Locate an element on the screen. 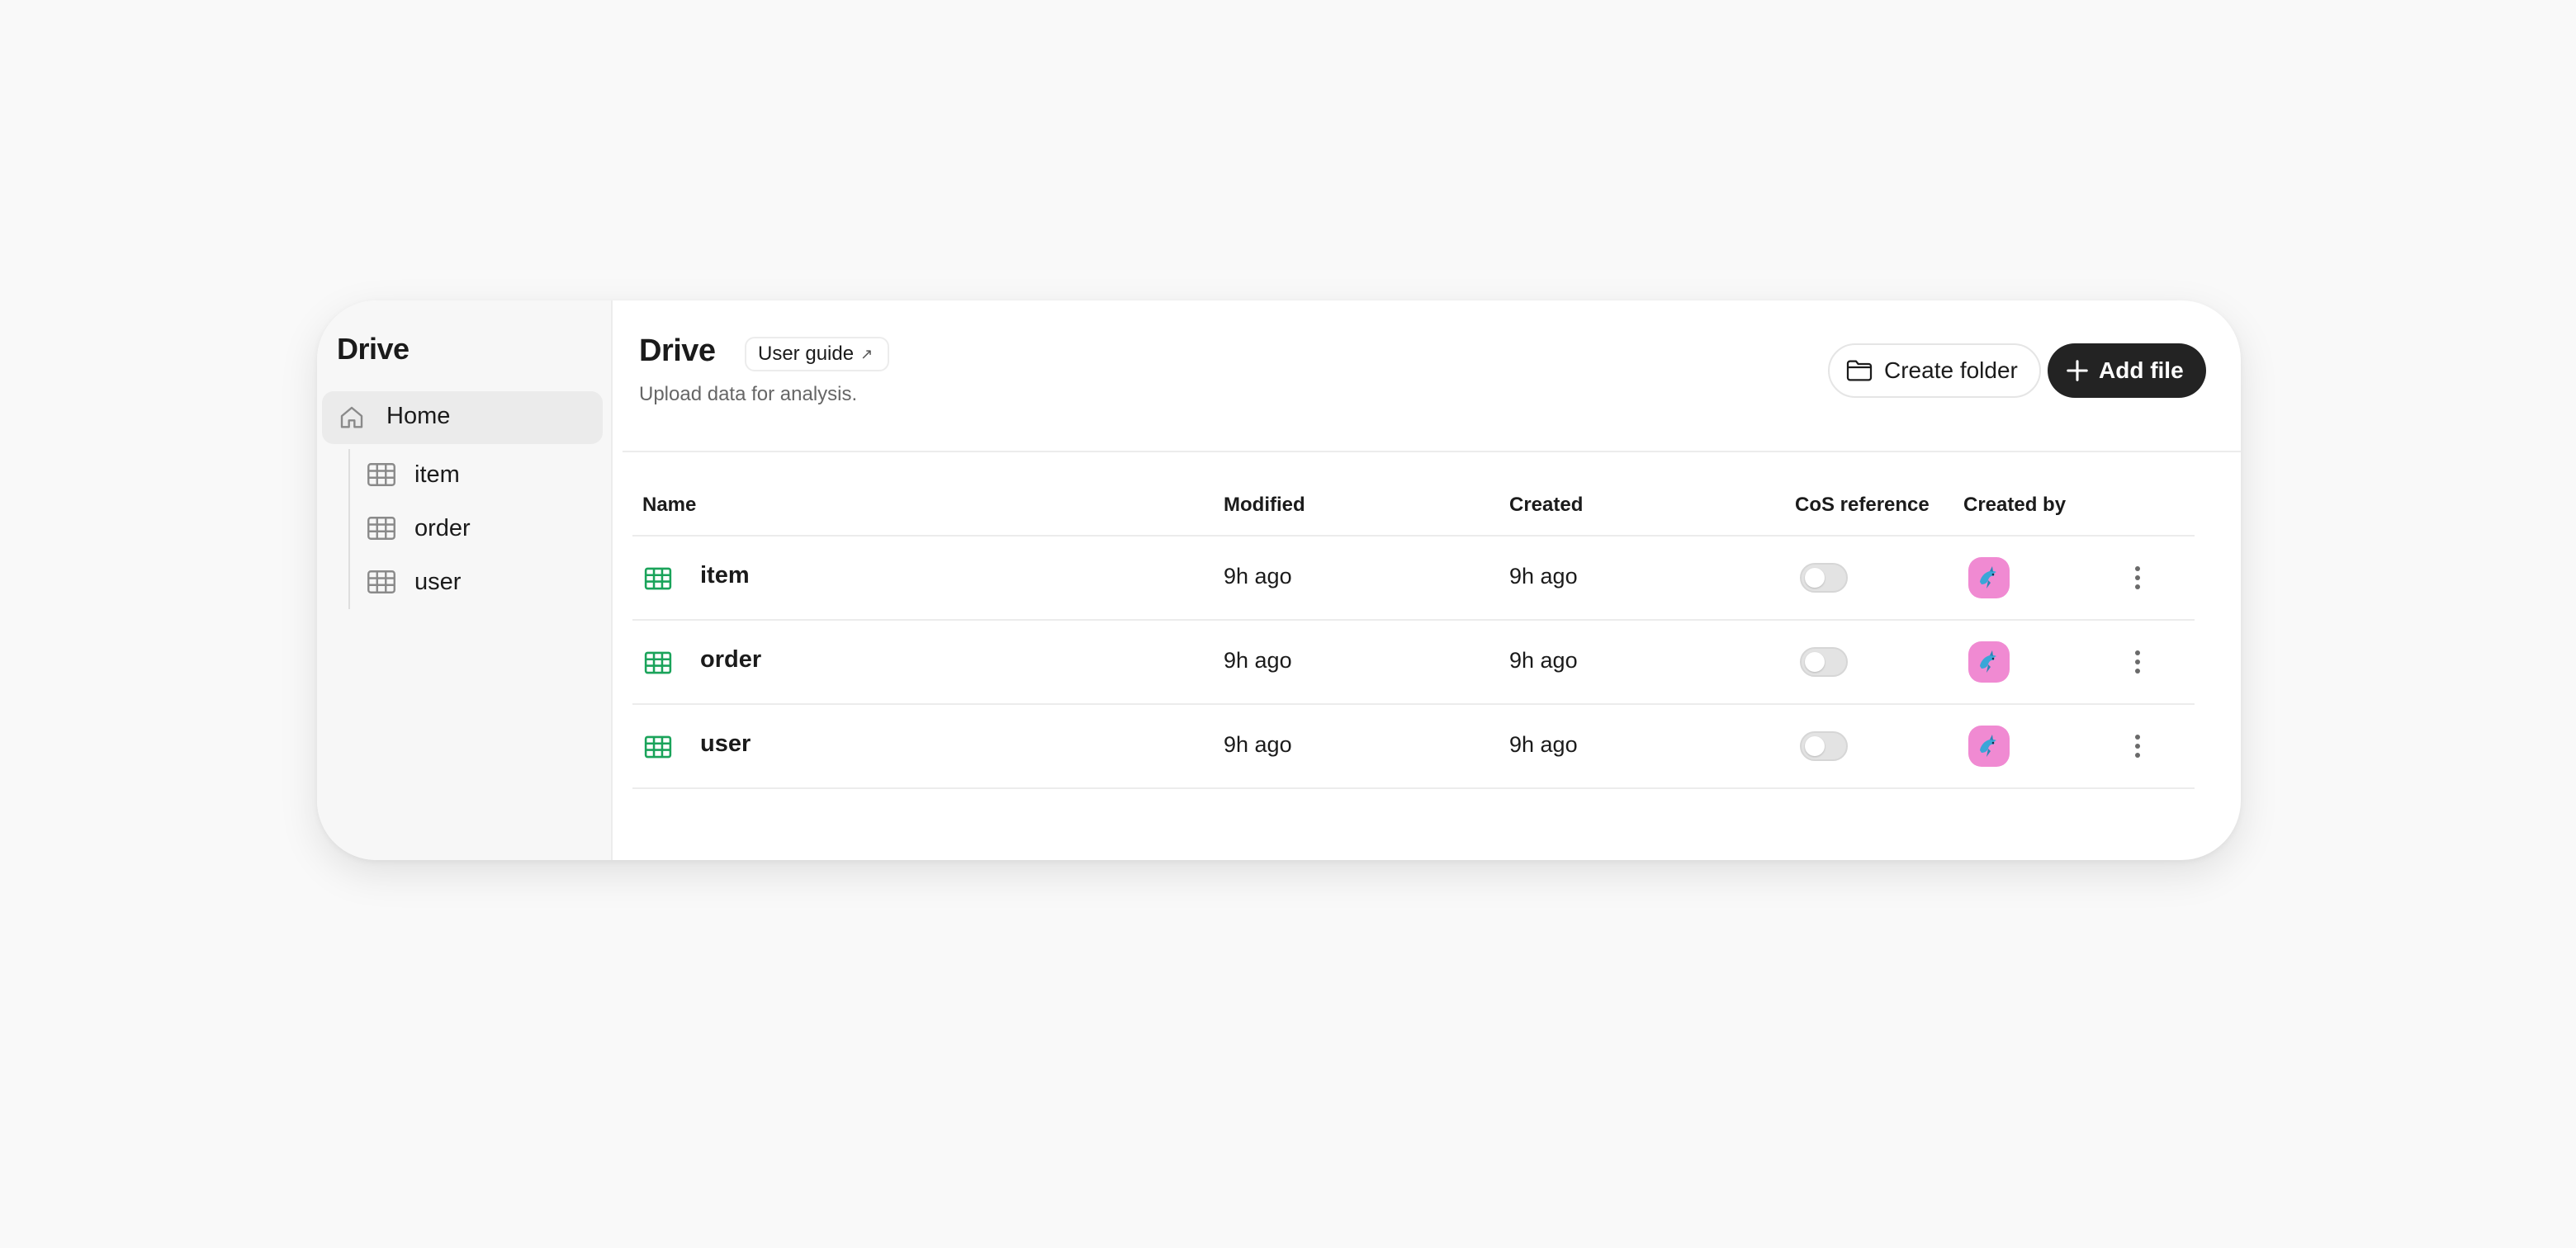 This screenshot has width=2576, height=1248. column-header-modified: Modified is located at coordinates (1264, 505).